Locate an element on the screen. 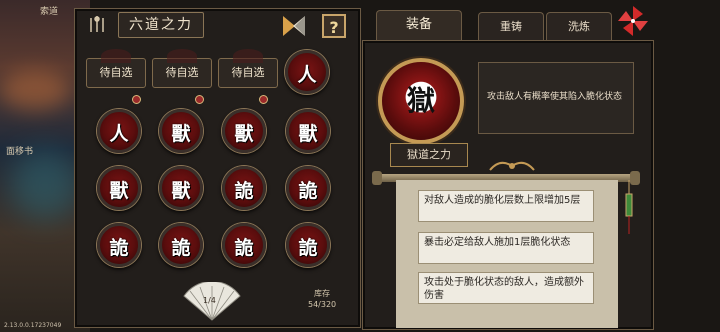  skill-orb: 人 is located at coordinates (119, 131).